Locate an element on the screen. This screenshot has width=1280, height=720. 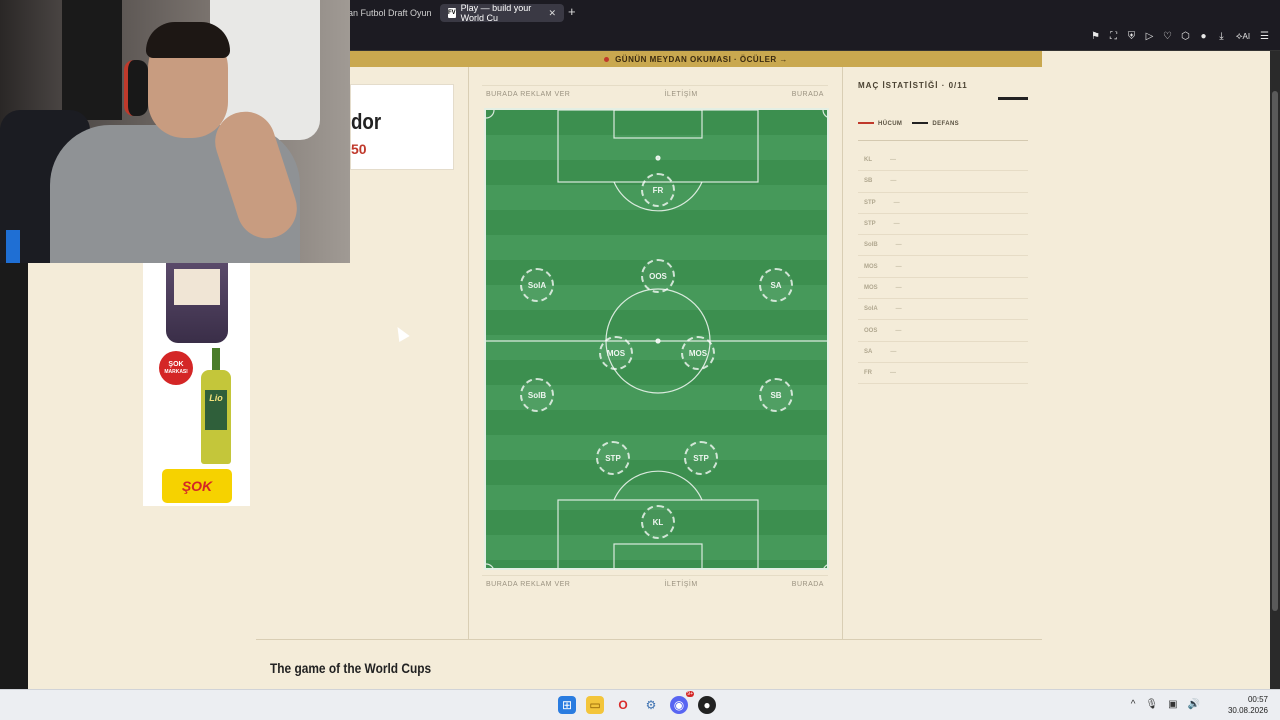
position-slot-stp-right: STP is located at coordinates (701, 458).